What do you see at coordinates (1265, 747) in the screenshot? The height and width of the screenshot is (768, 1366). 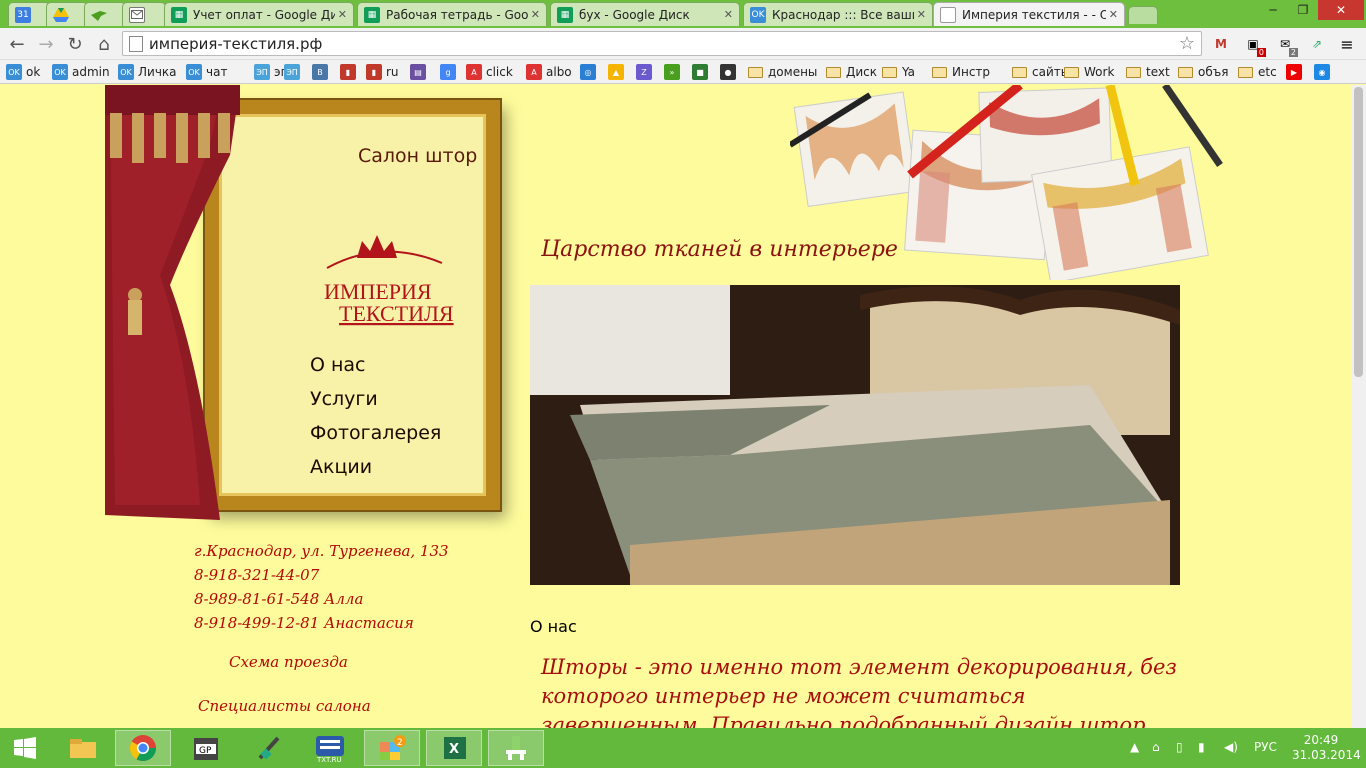 I see `language-indicator: РУС` at bounding box center [1265, 747].